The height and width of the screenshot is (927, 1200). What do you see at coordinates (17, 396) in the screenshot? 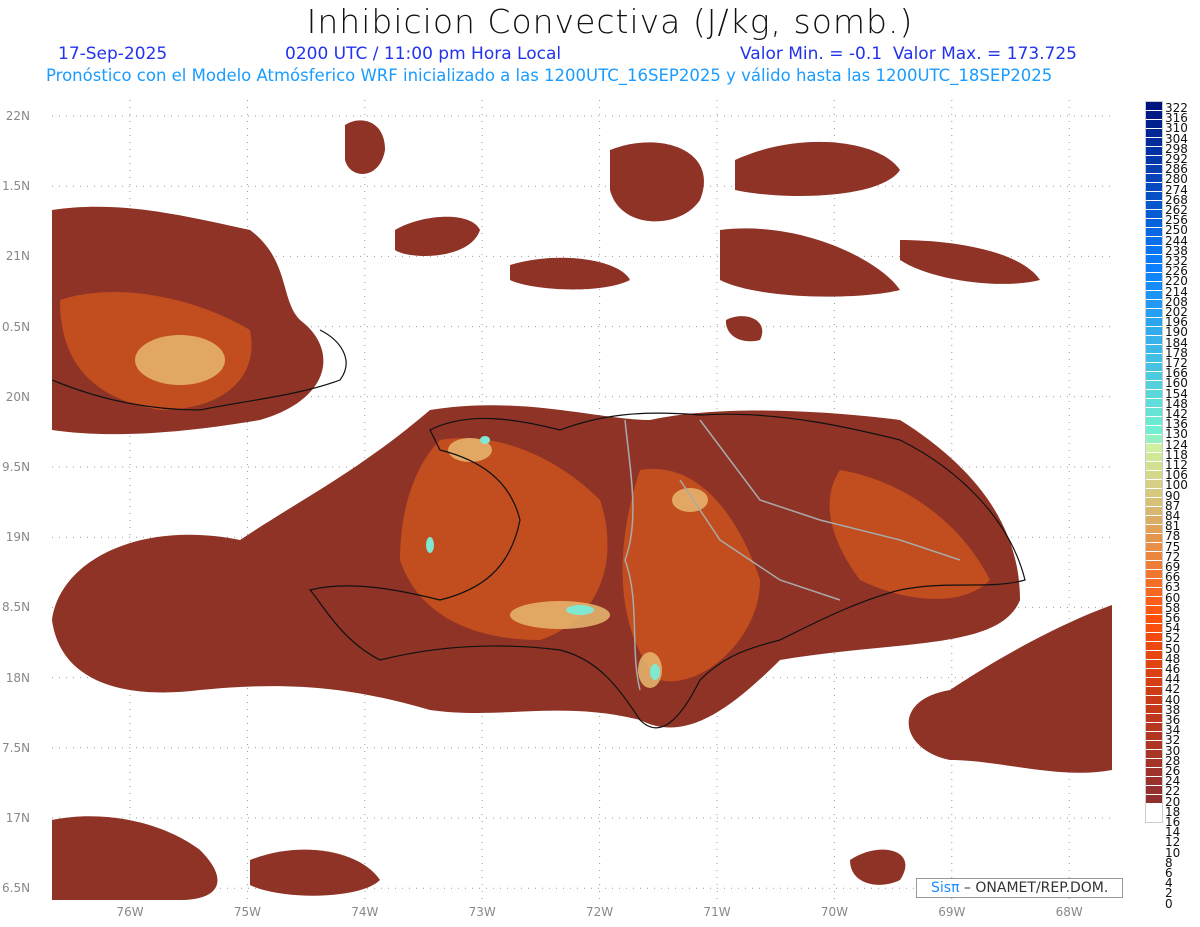
I see `lat-label: 20N` at bounding box center [17, 396].